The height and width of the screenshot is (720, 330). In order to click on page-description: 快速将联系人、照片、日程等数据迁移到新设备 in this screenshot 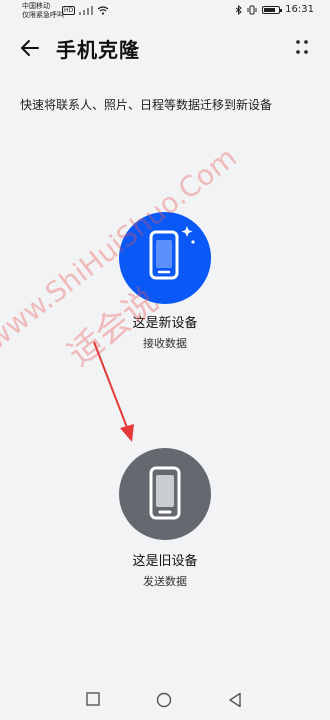, I will do `click(146, 105)`.